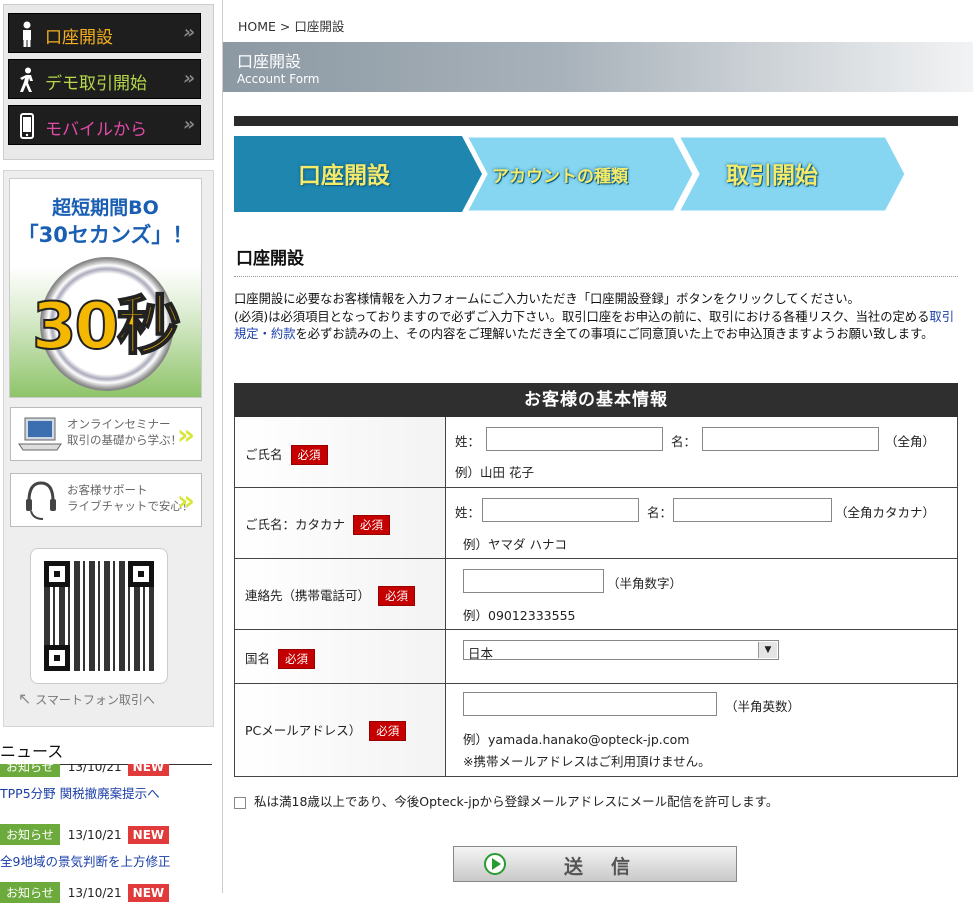 This screenshot has width=973, height=903. I want to click on news-item: お知らせ 13/10/21 NEW TPP5分野 関税撤廃案提示へ, so click(106, 784).